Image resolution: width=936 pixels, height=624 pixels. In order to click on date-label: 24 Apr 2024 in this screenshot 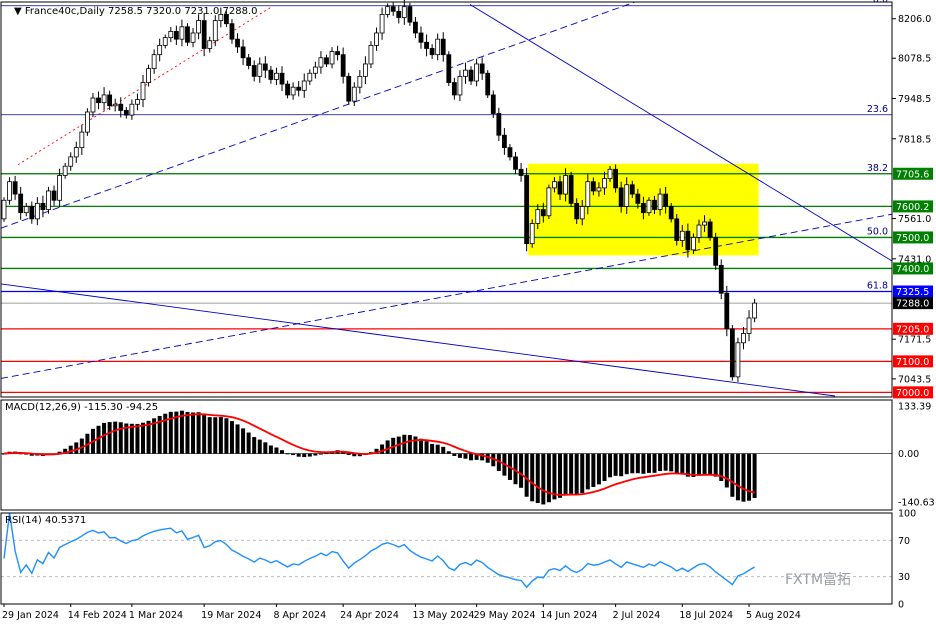, I will do `click(369, 615)`.